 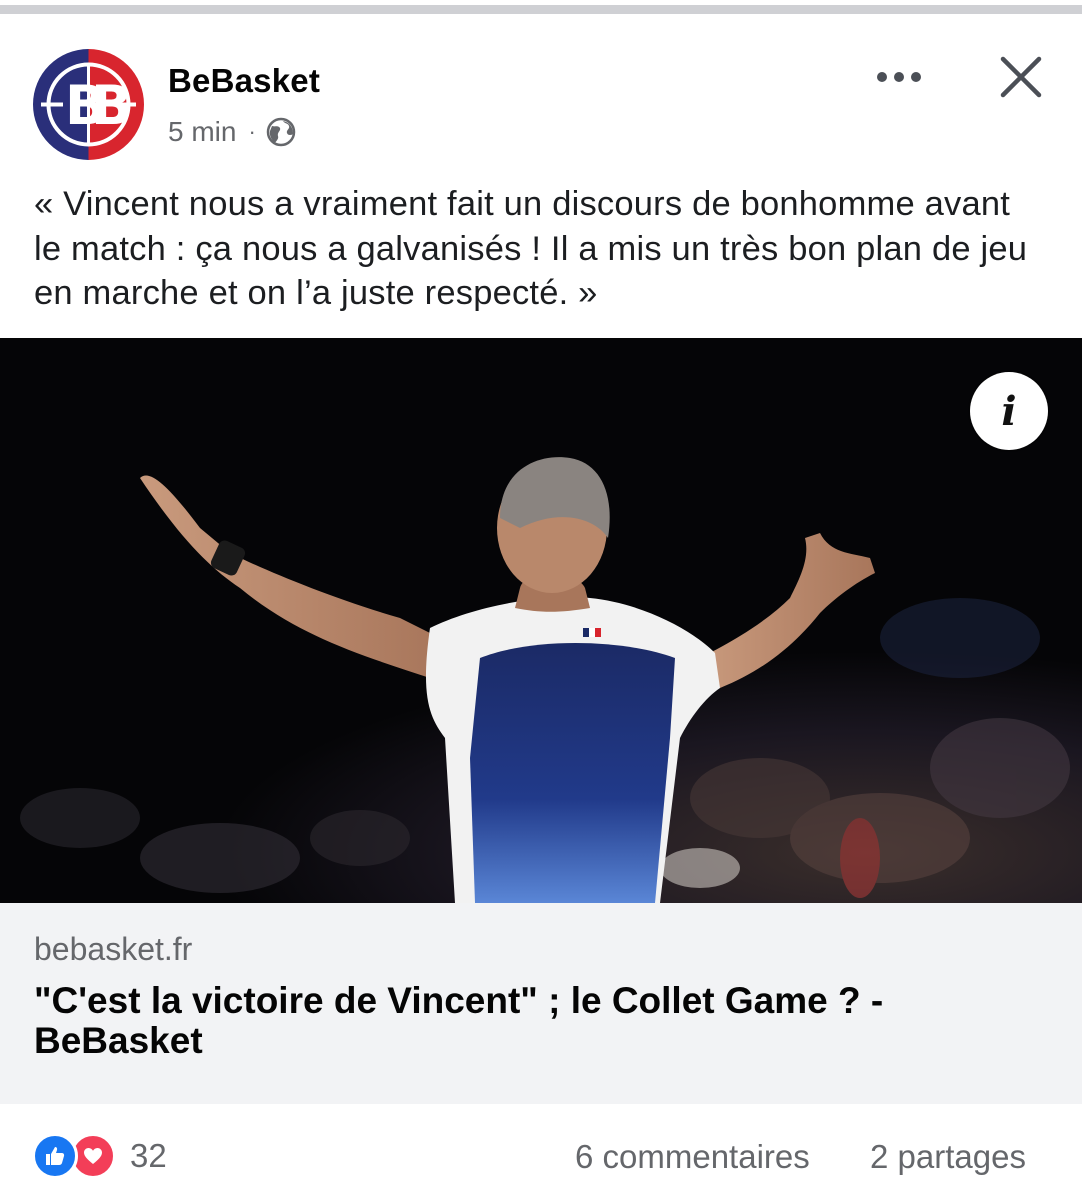 I want to click on bebasket-logo: B B, so click(x=88, y=104).